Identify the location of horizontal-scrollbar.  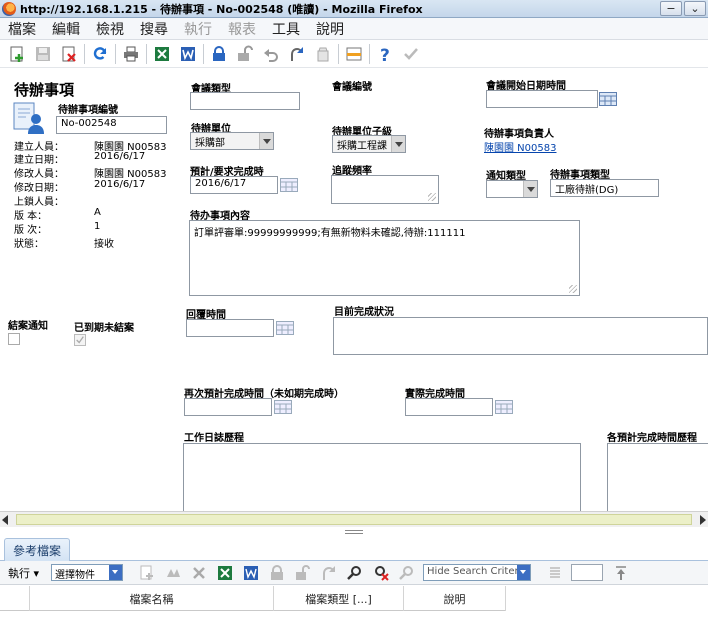
(354, 519).